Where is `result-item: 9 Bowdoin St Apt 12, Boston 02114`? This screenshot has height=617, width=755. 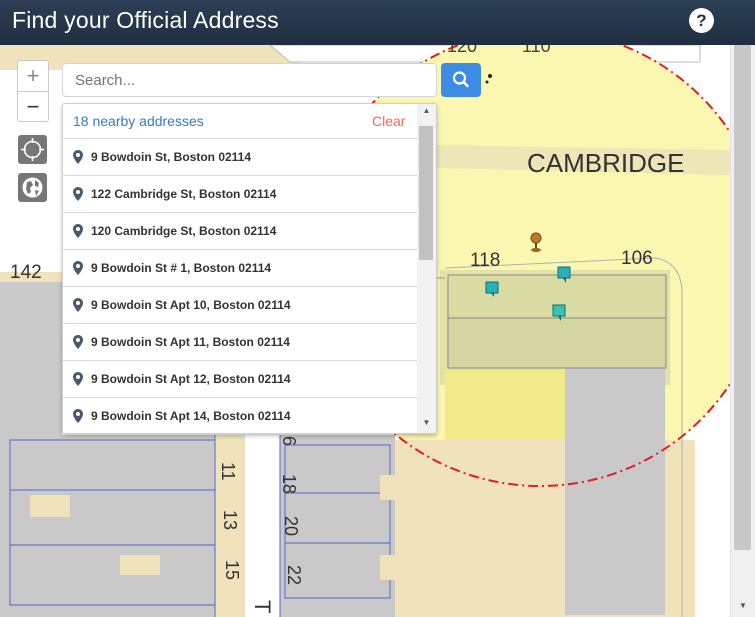
result-item: 9 Bowdoin St Apt 12, Boston 02114 is located at coordinates (240, 379).